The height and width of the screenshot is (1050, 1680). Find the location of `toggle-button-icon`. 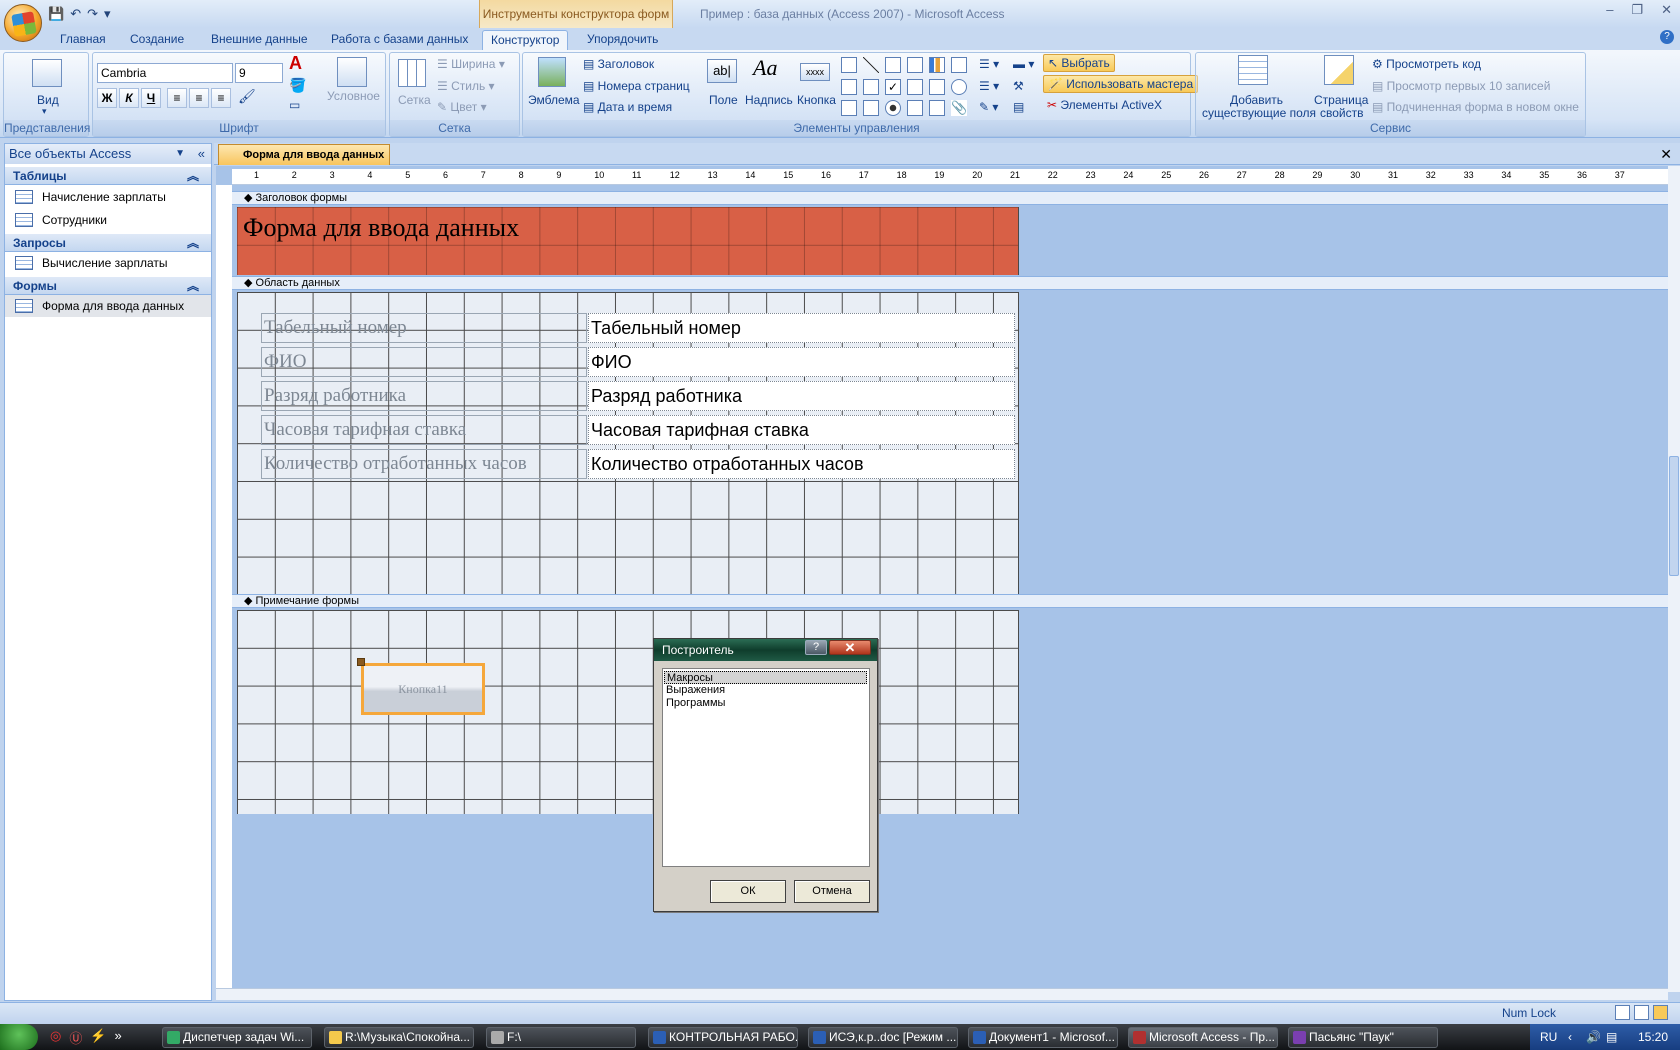

toggle-button-icon is located at coordinates (871, 108).